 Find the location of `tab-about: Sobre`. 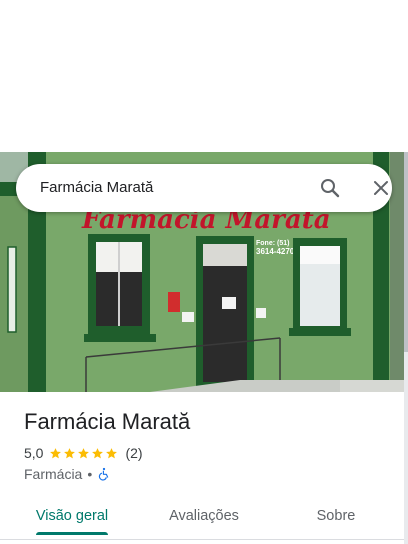

tab-about: Sobre is located at coordinates (336, 516).